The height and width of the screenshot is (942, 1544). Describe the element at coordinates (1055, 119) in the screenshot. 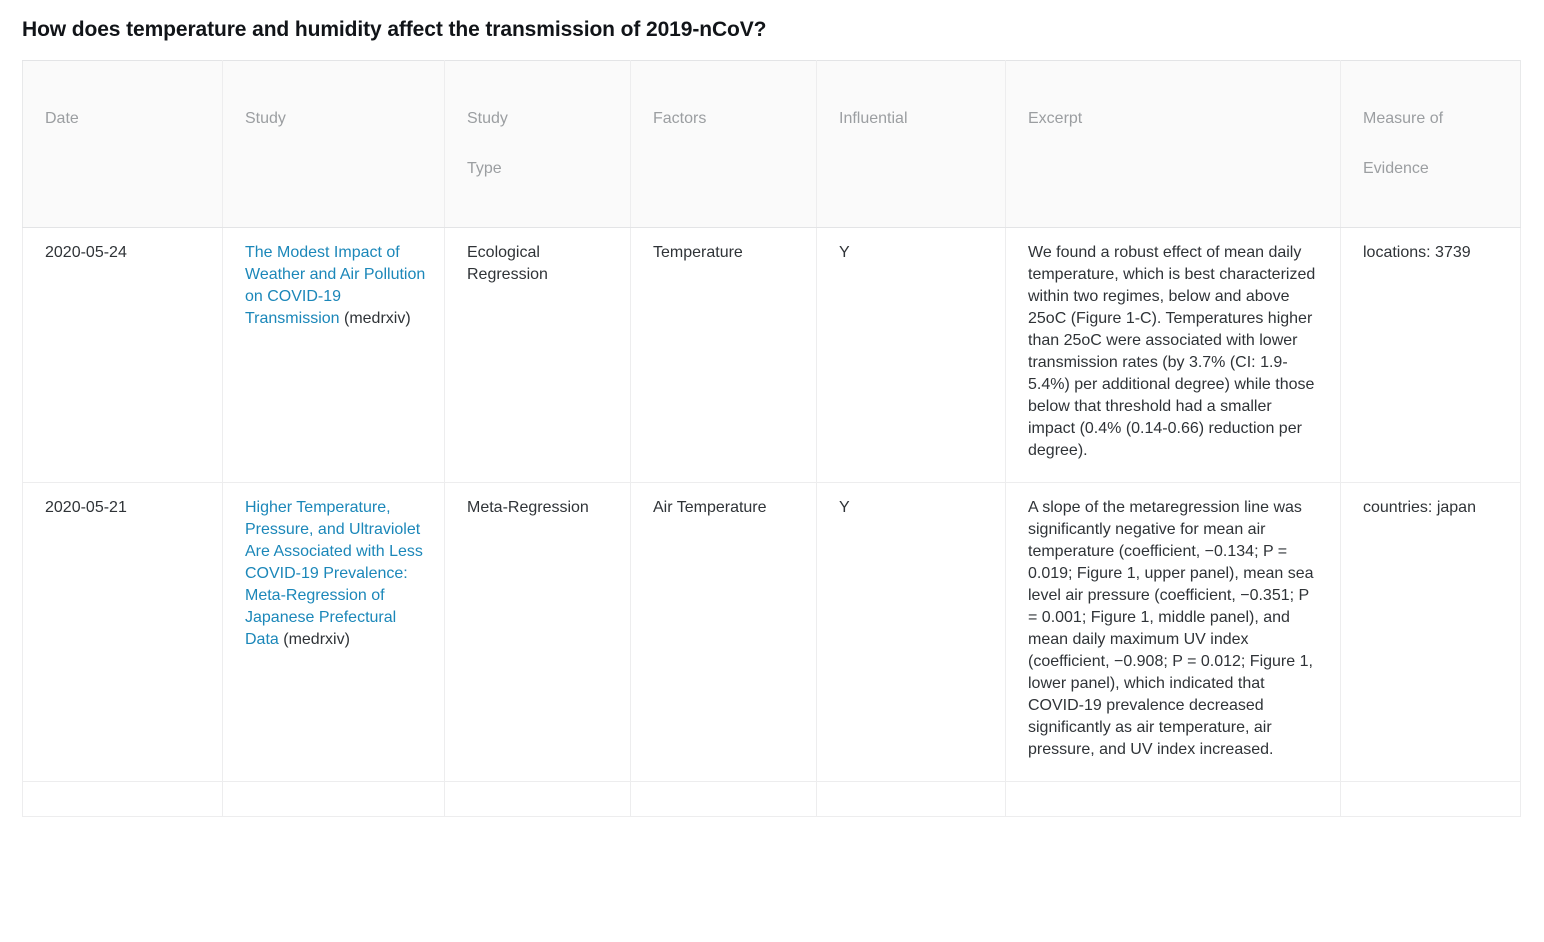

I see `column-header-excerpt-line1: Excerpt` at that location.